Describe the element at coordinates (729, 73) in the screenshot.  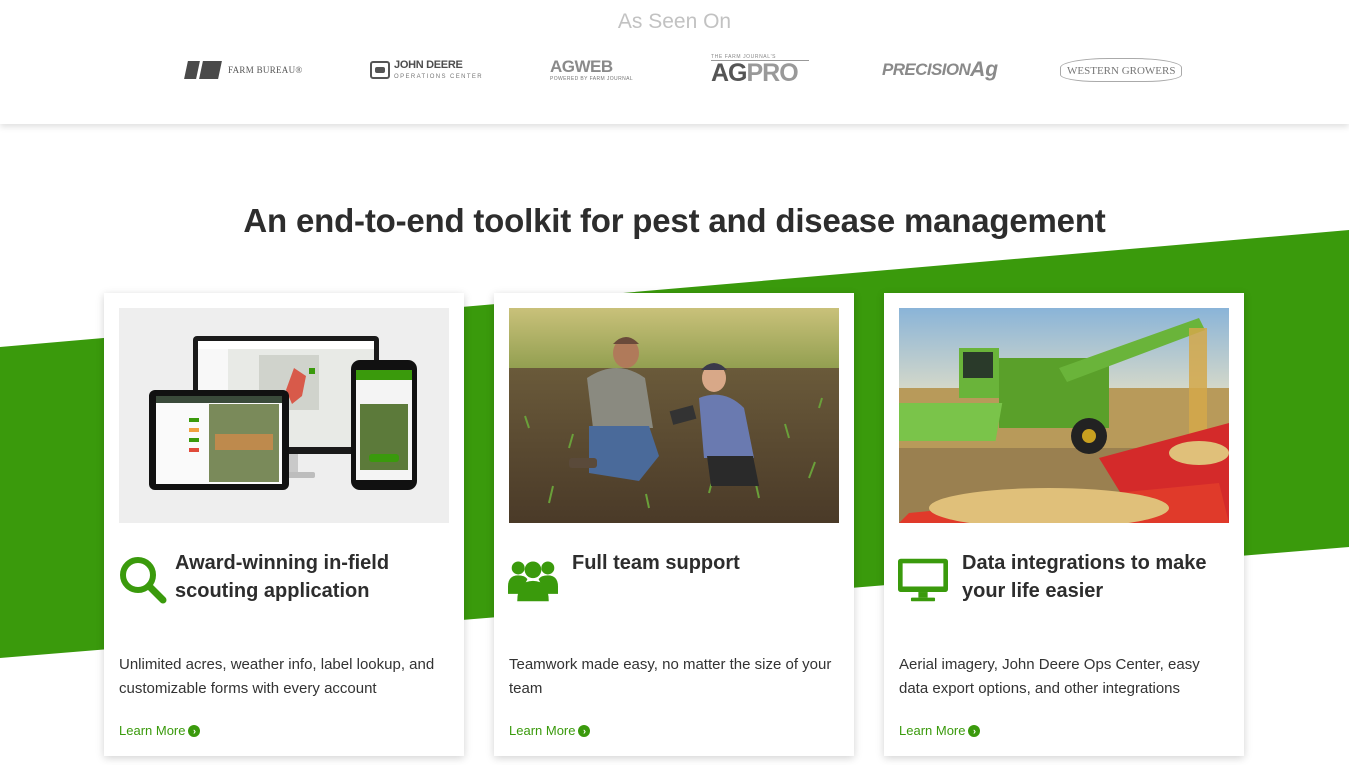
I see `agpro-ag: AG` at that location.